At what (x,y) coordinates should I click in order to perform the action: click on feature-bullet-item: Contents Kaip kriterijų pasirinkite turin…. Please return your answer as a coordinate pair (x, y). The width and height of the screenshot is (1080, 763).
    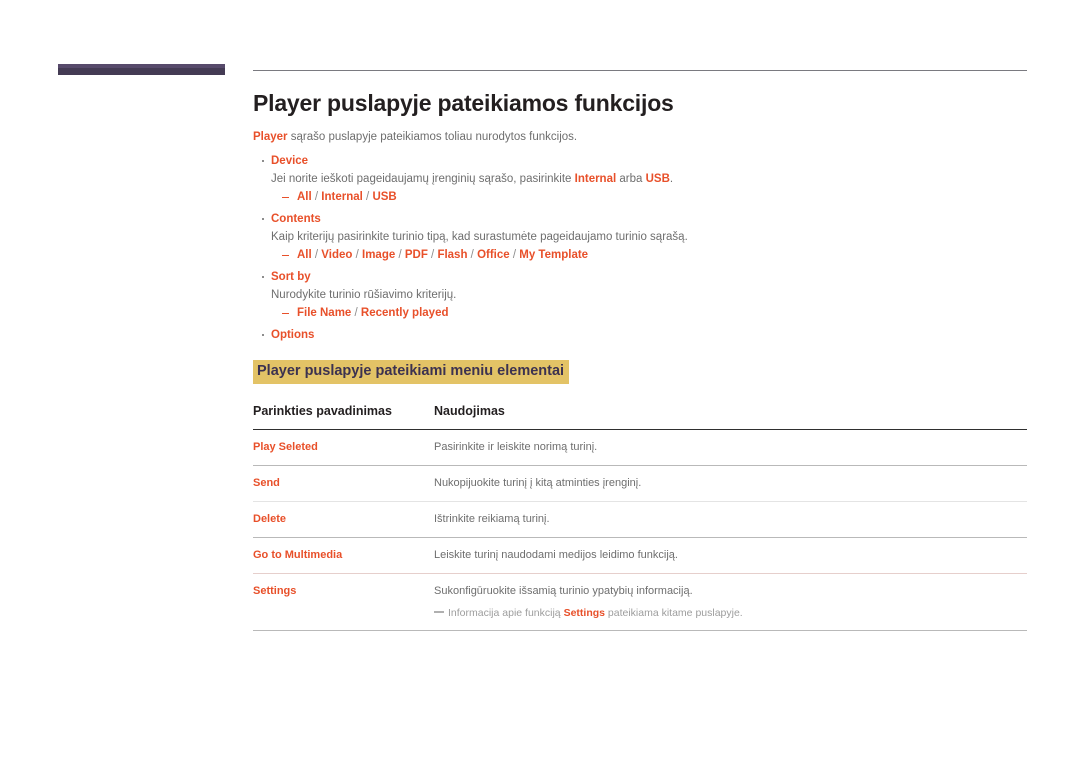
    Looking at the image, I should click on (640, 237).